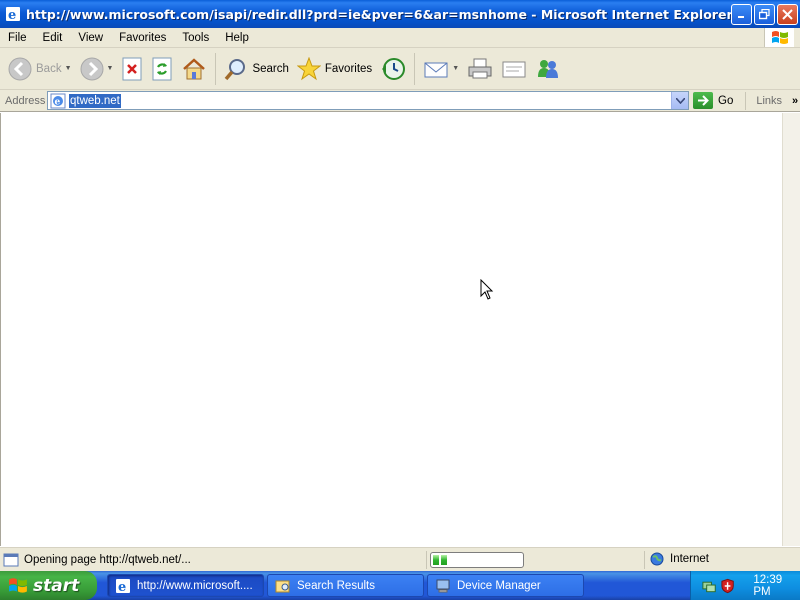 Image resolution: width=800 pixels, height=600 pixels. I want to click on refresh-button, so click(162, 69).